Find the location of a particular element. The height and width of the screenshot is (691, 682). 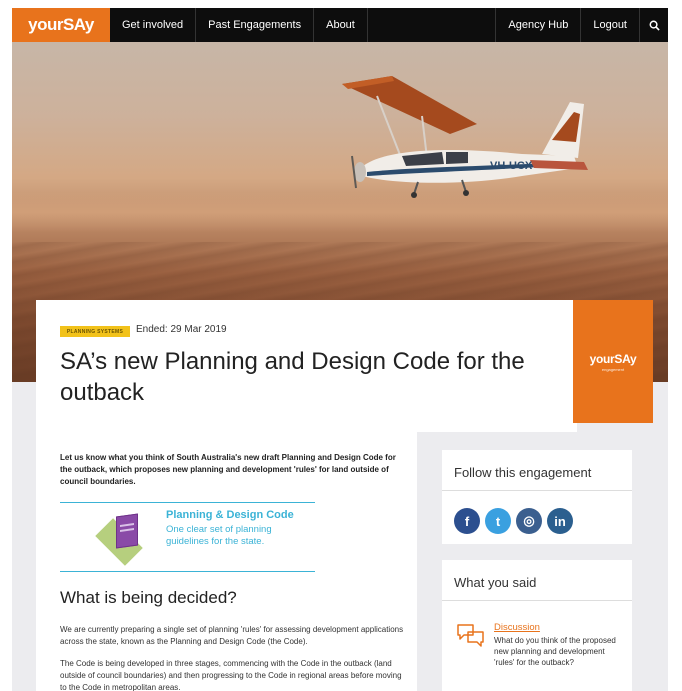

section-heading: What is being decided? is located at coordinates (148, 597).